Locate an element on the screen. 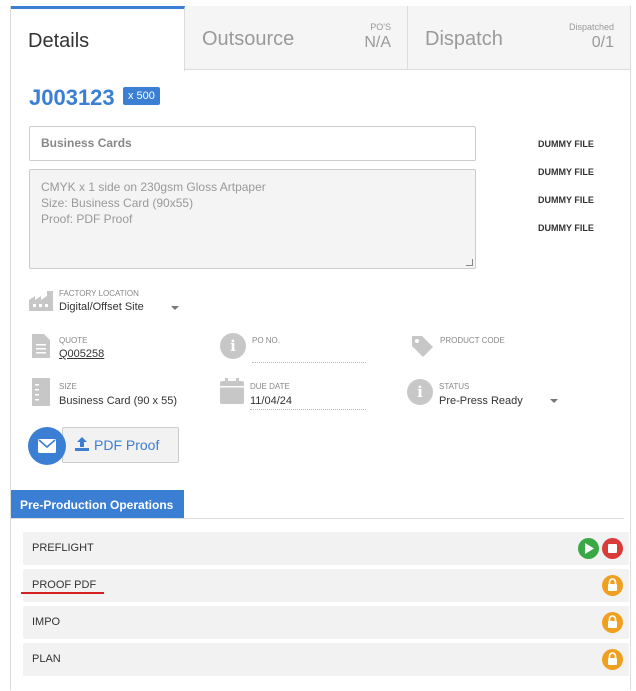 This screenshot has width=636, height=691. product-code-label: PRODUCT CODE is located at coordinates (472, 340).